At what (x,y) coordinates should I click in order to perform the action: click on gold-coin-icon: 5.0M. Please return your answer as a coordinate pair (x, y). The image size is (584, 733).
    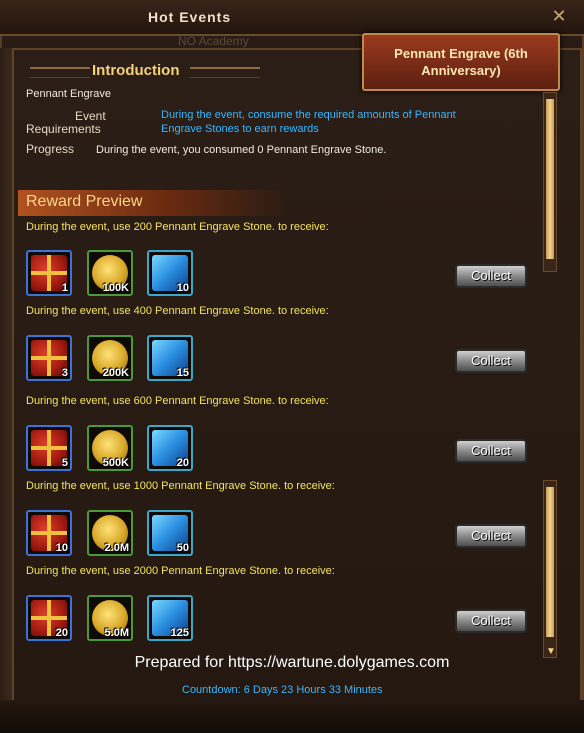
    Looking at the image, I should click on (110, 618).